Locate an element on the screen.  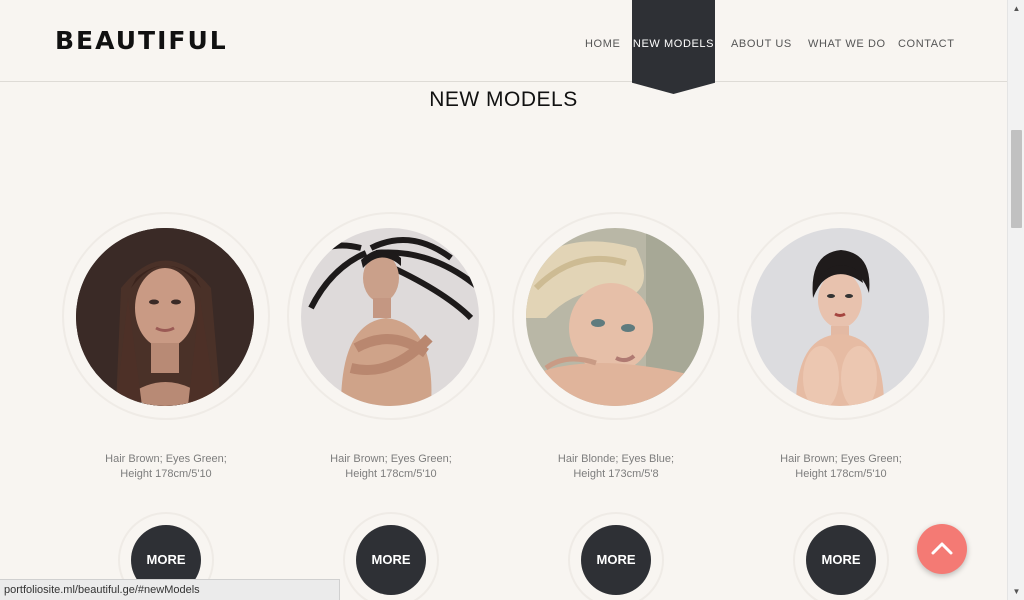
chevron-up-icon is located at coordinates (942, 548).